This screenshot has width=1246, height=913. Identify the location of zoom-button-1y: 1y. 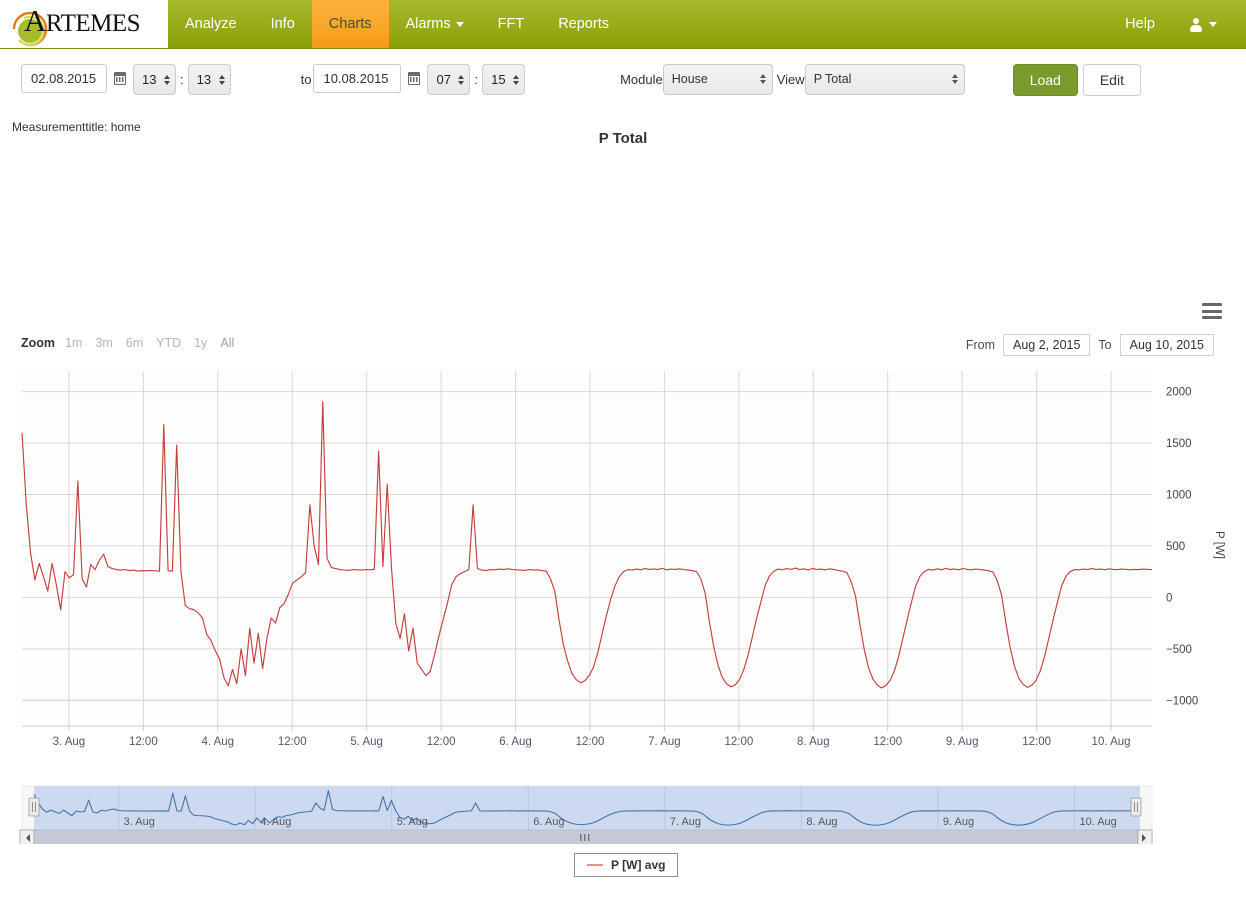
(200, 343).